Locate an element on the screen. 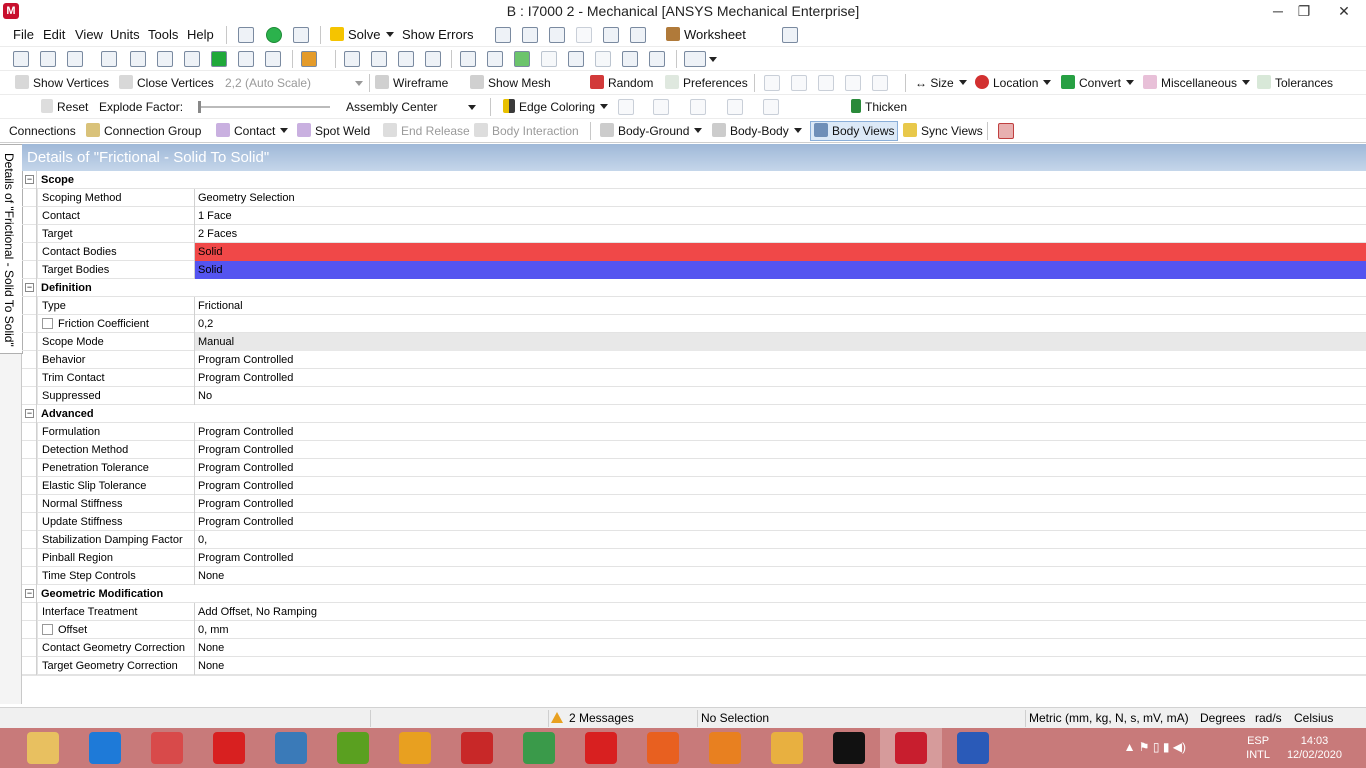 The height and width of the screenshot is (768, 1366). iso-icon is located at coordinates (576, 59).